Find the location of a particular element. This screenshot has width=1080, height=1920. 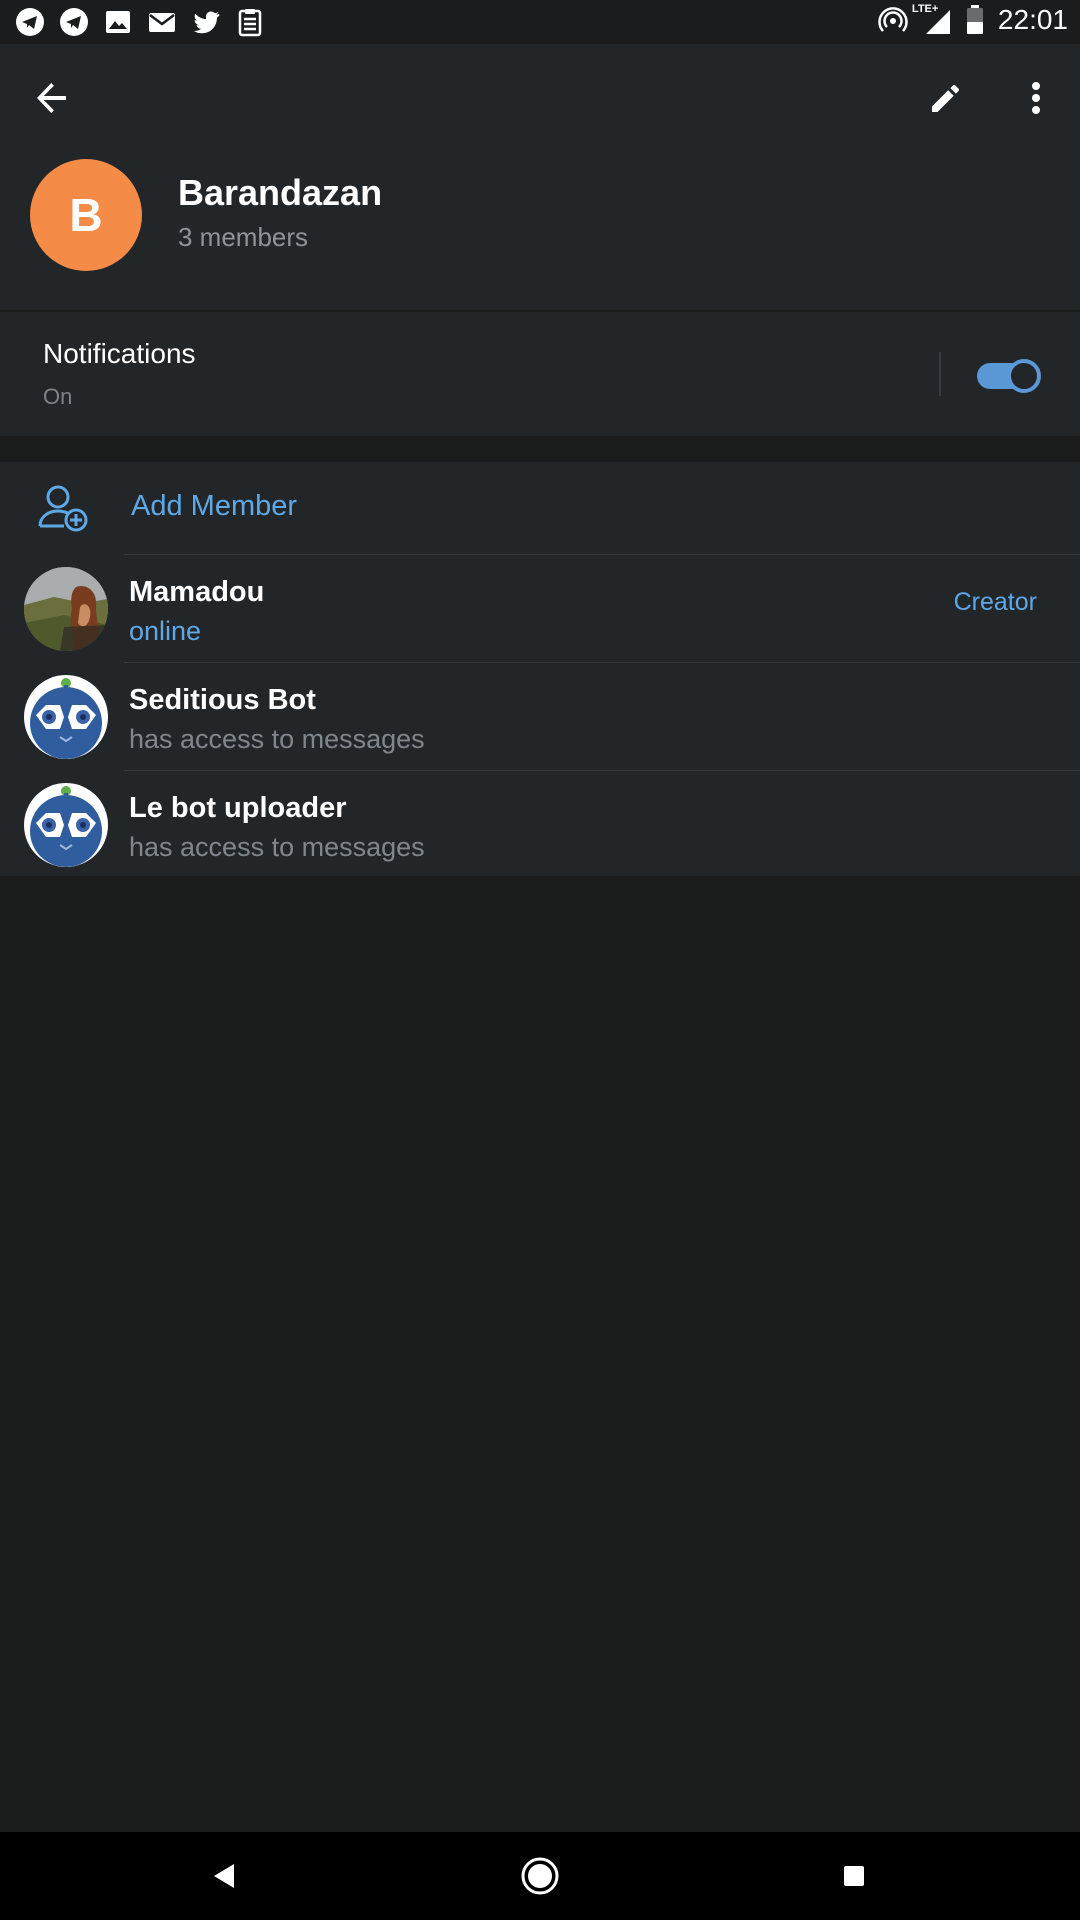

photo-avatar-image is located at coordinates (66, 609).